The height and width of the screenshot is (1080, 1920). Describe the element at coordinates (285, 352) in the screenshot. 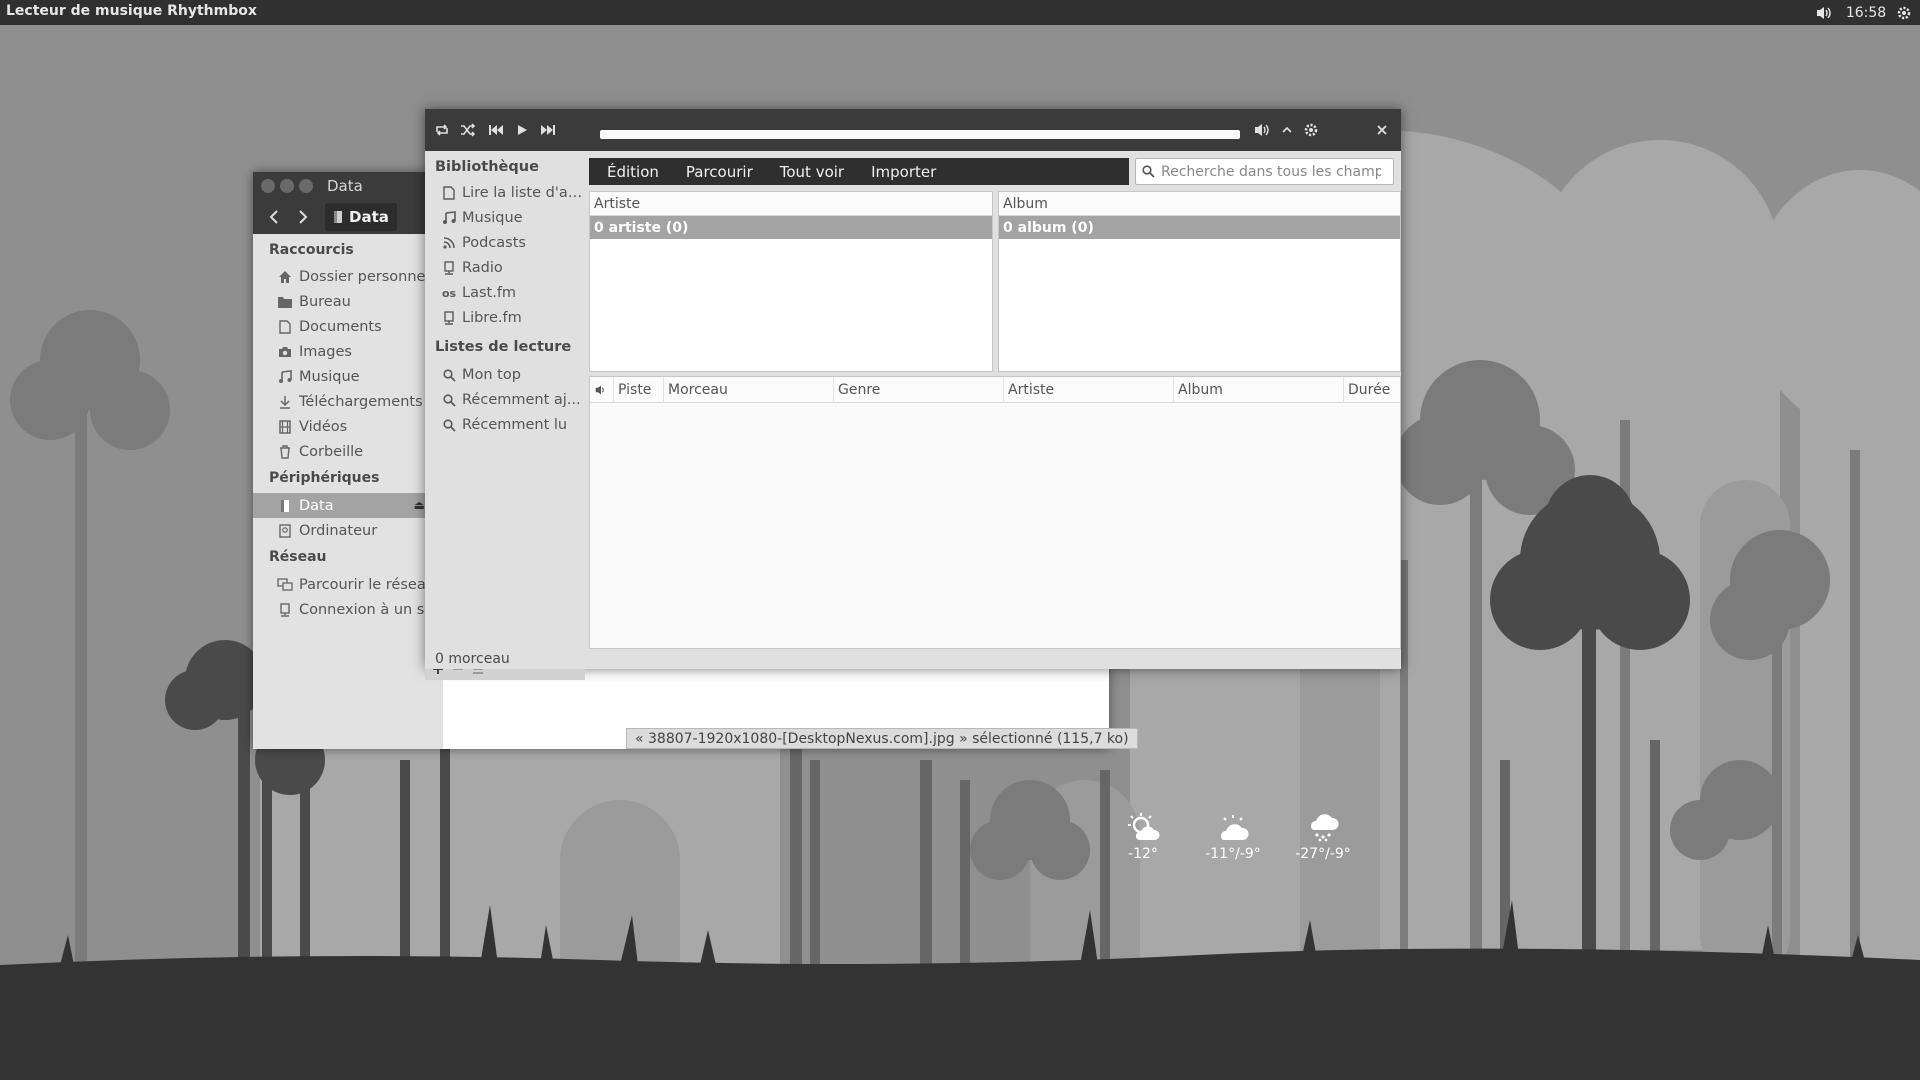

I see `camera-icon` at that location.